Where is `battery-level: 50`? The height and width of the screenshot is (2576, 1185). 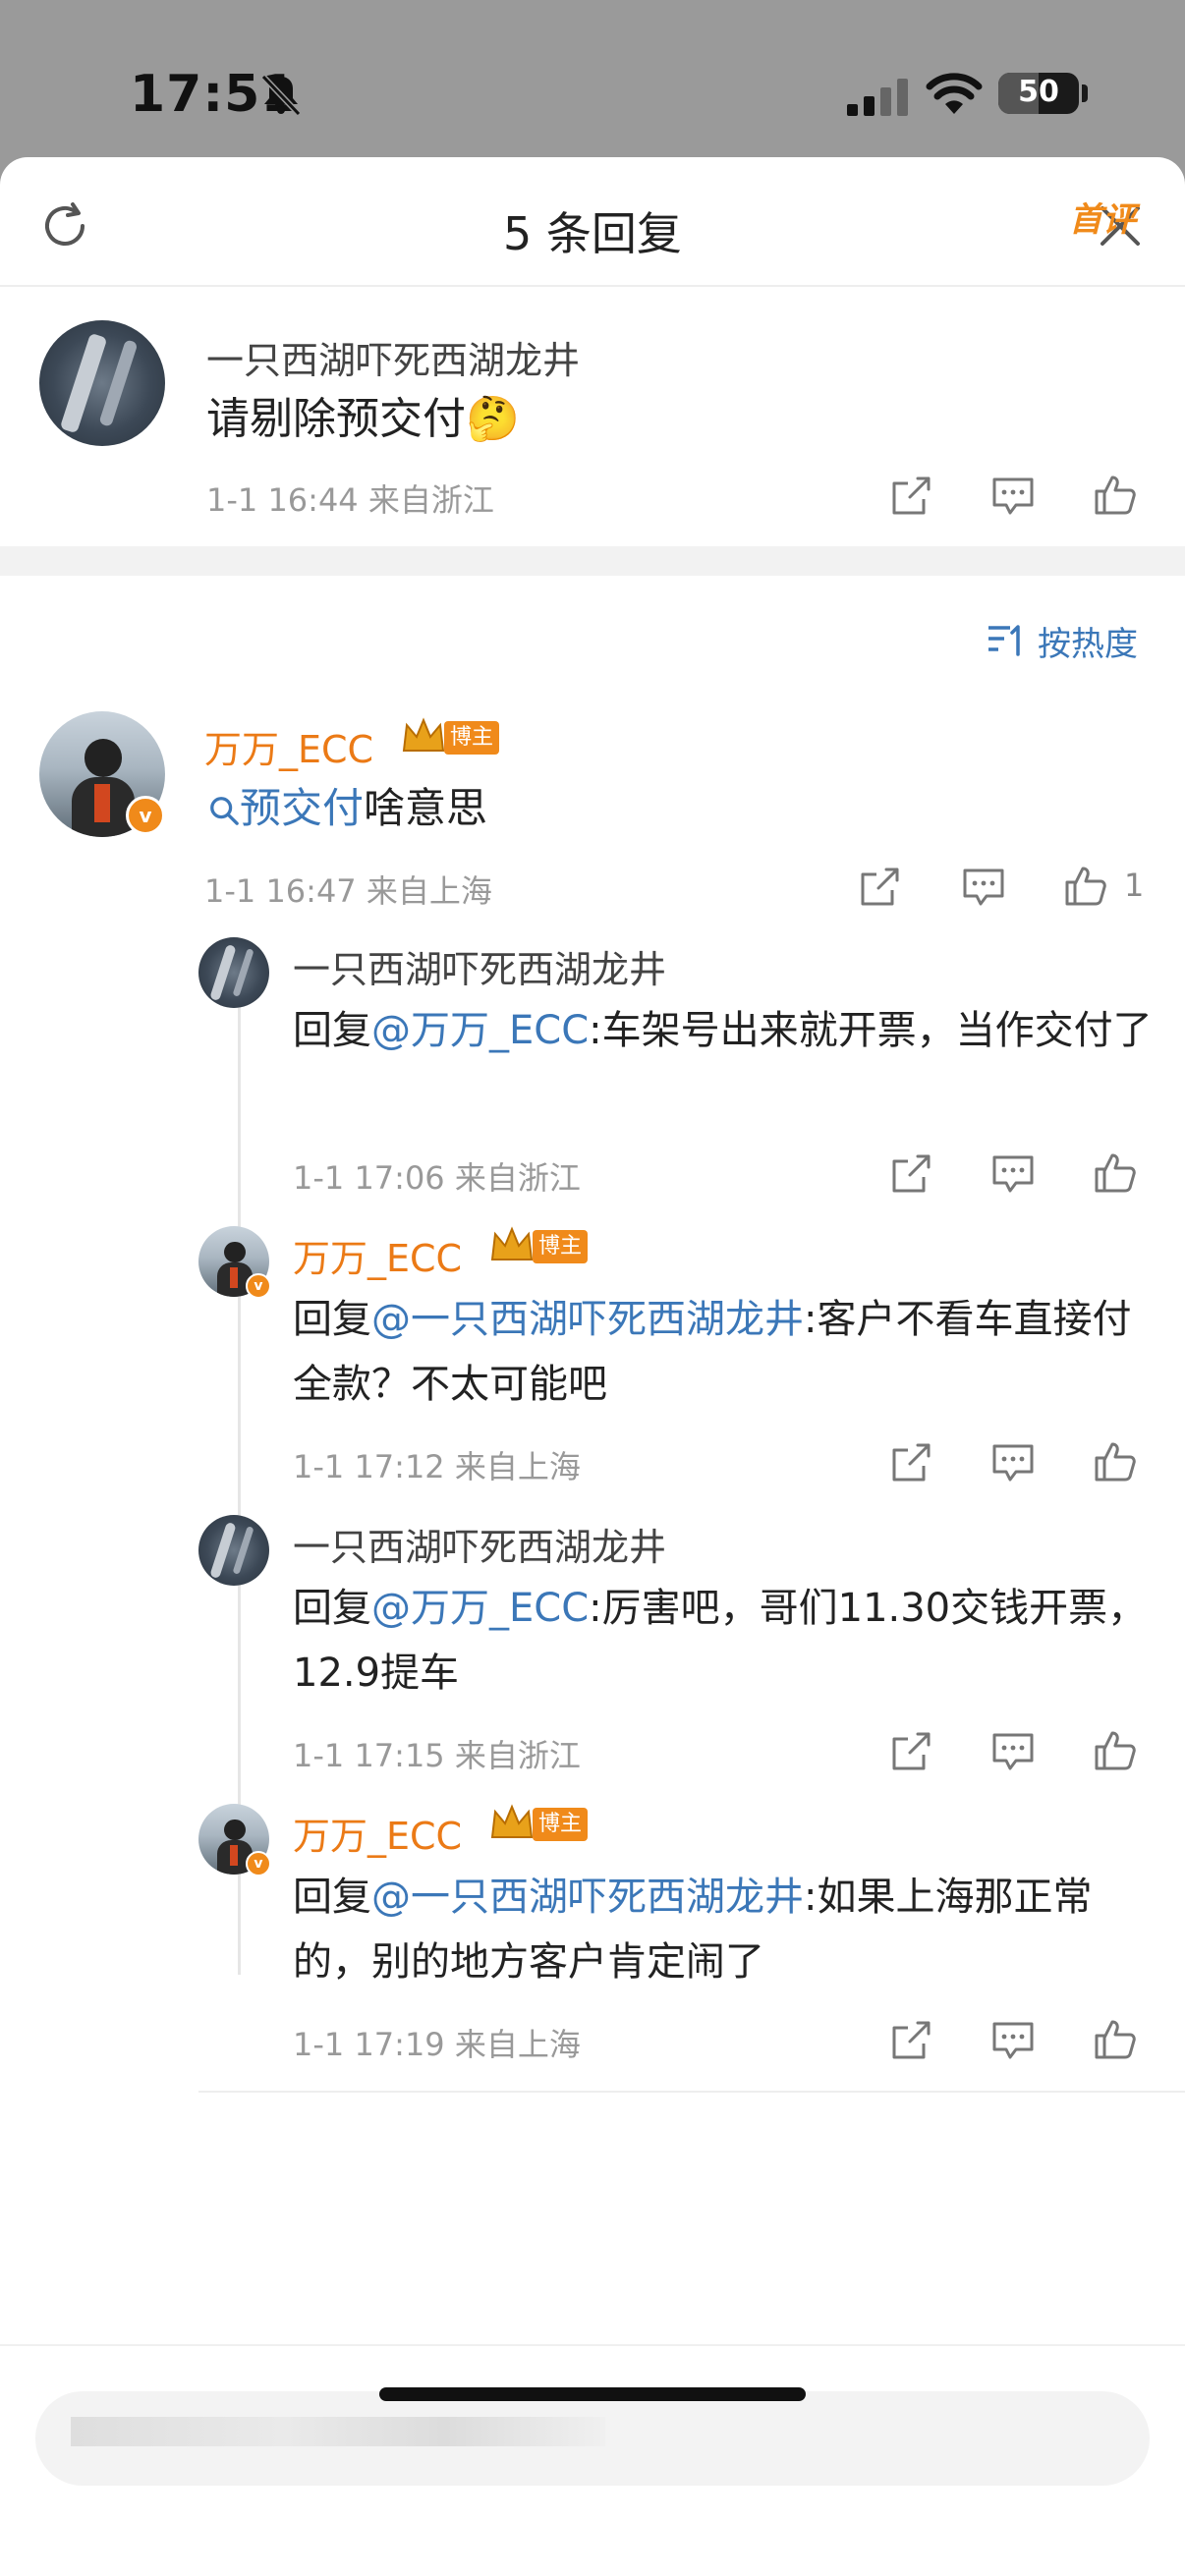 battery-level: 50 is located at coordinates (1038, 92).